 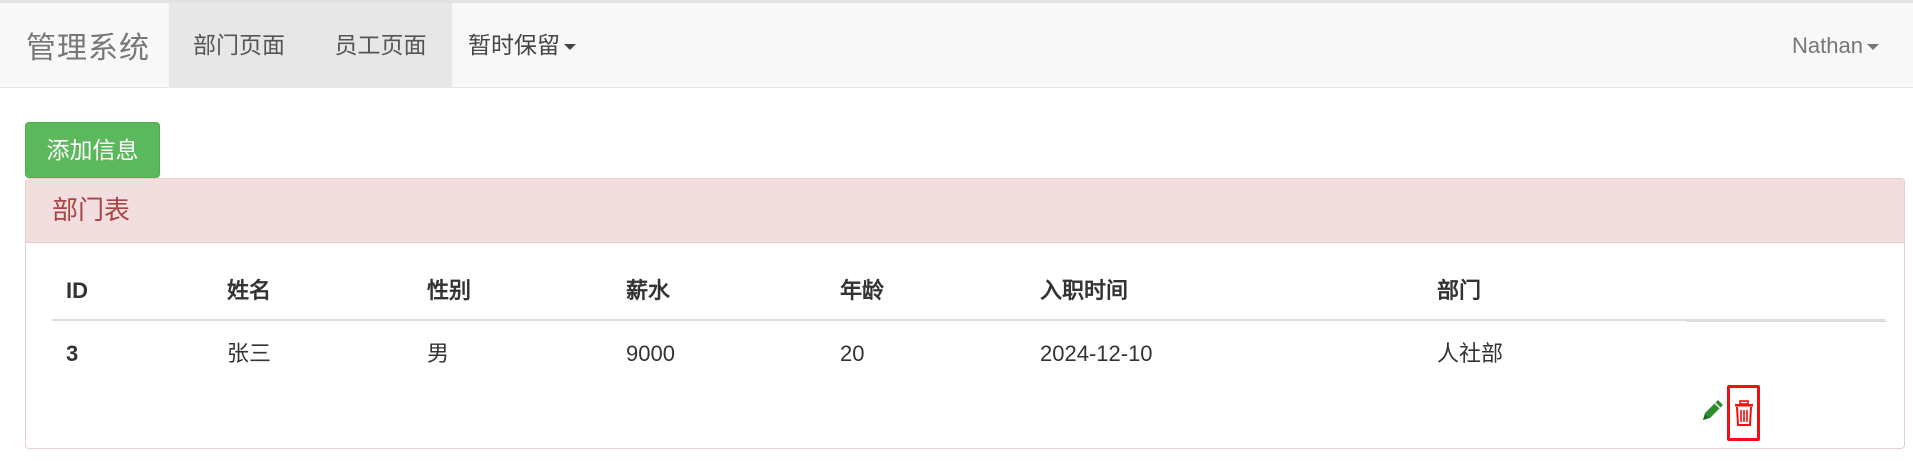 What do you see at coordinates (1459, 290) in the screenshot?
I see `column-header-department: 部门` at bounding box center [1459, 290].